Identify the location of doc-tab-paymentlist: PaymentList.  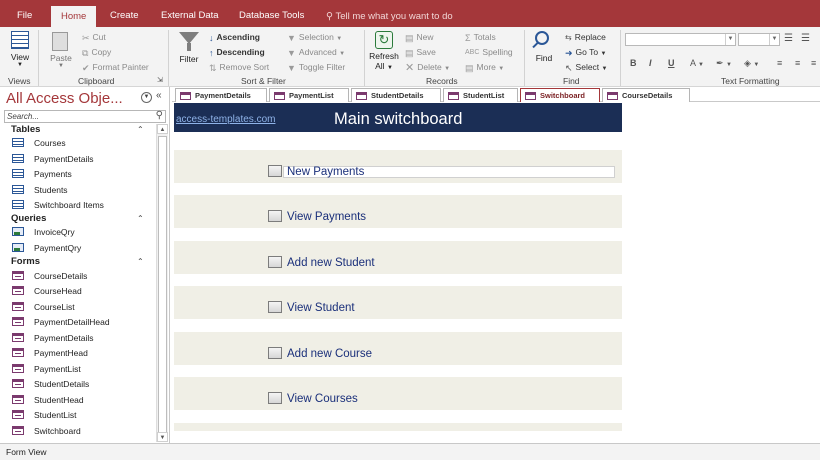
(309, 95).